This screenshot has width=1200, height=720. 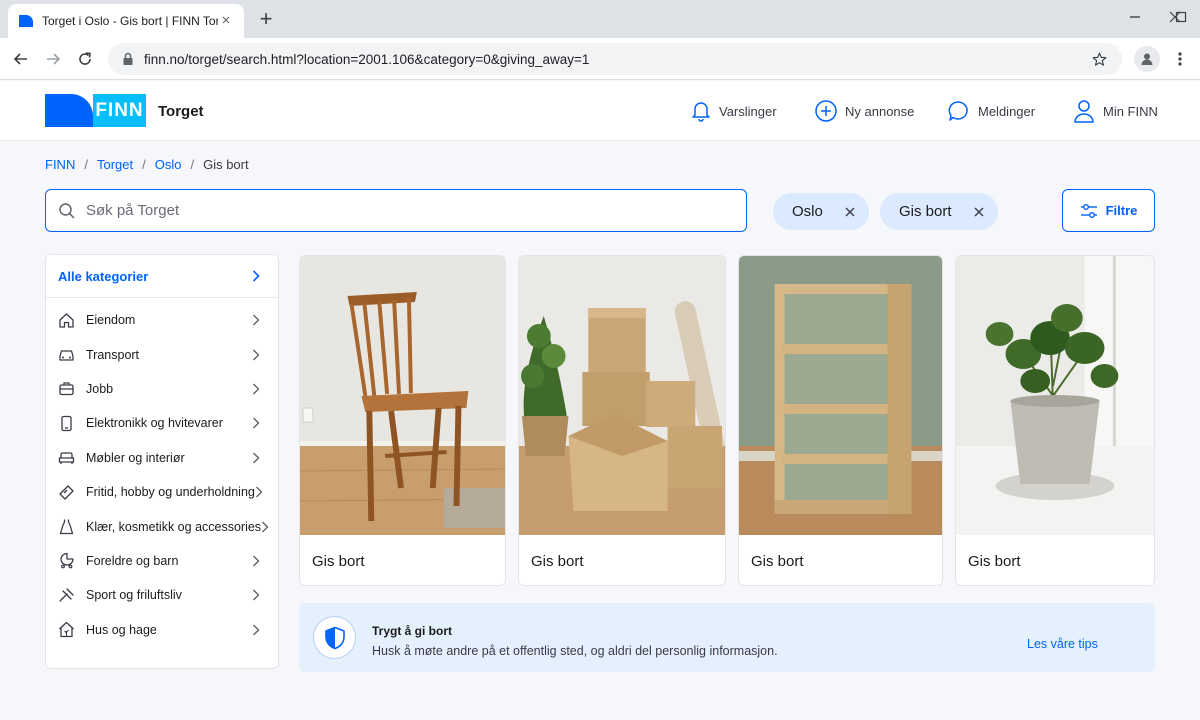 I want to click on browser-tab: Torget i Oslo - Gis bort | FINN Torget ×, so click(x=126, y=21).